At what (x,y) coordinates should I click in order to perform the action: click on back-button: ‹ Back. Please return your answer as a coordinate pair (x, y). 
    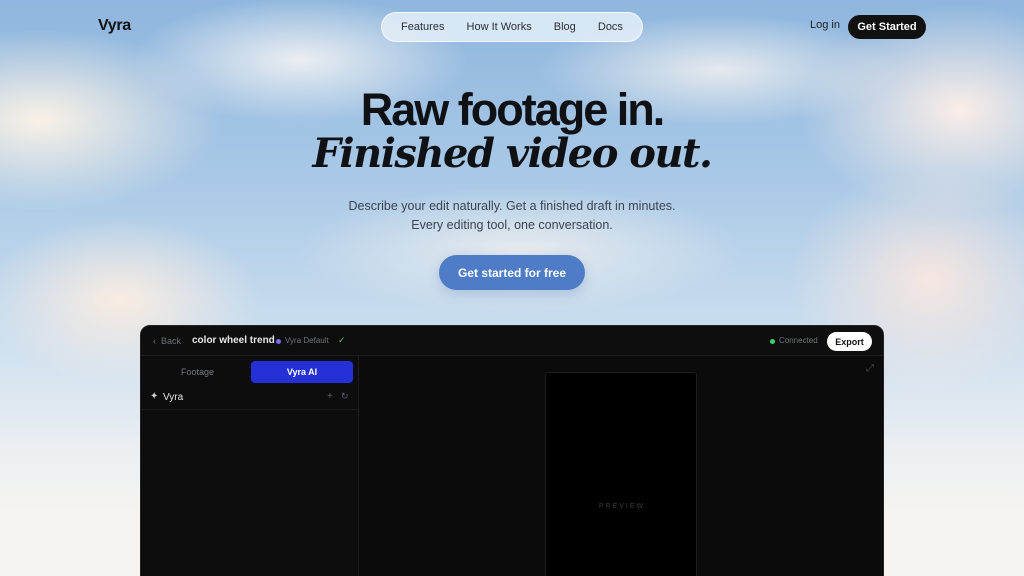
    Looking at the image, I should click on (167, 341).